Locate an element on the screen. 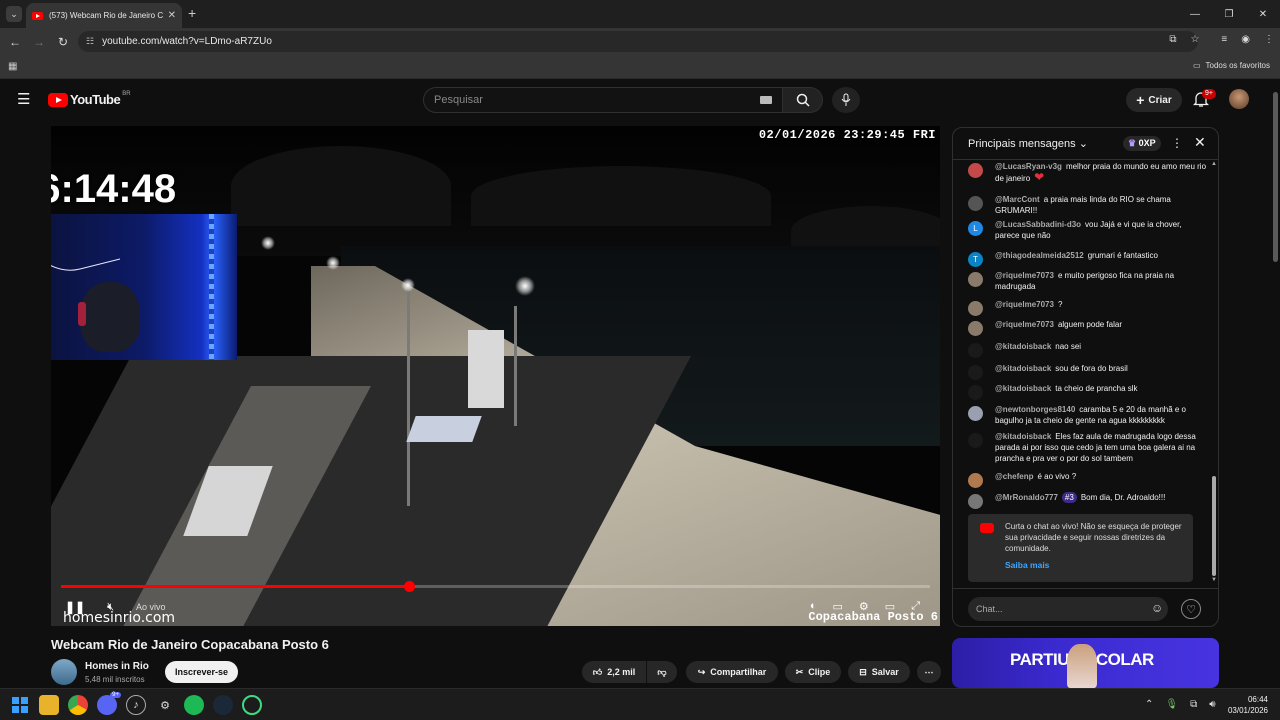 The image size is (1280, 720). network-icon: ⧉ is located at coordinates (1193, 704).